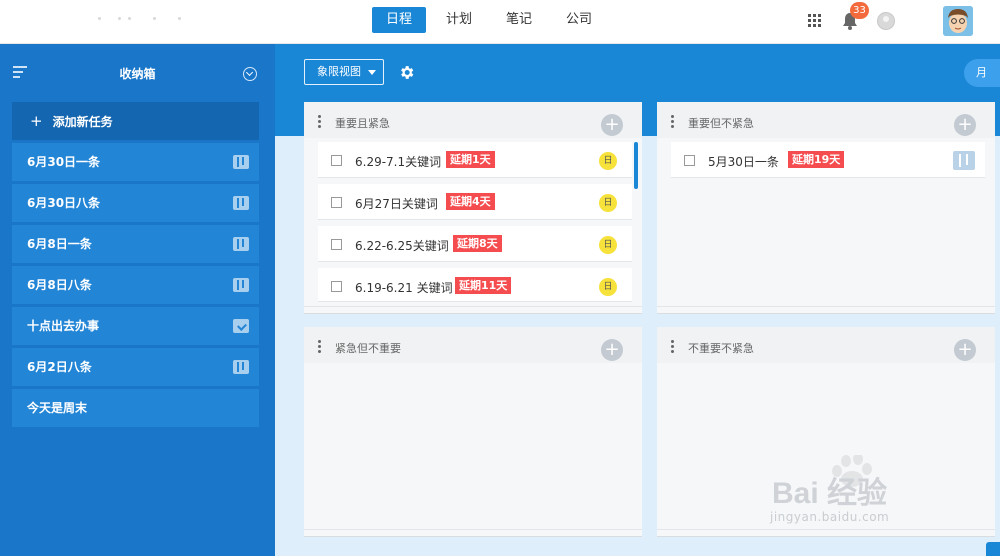  I want to click on quadrant-header: 重要且紧急 +, so click(473, 120).